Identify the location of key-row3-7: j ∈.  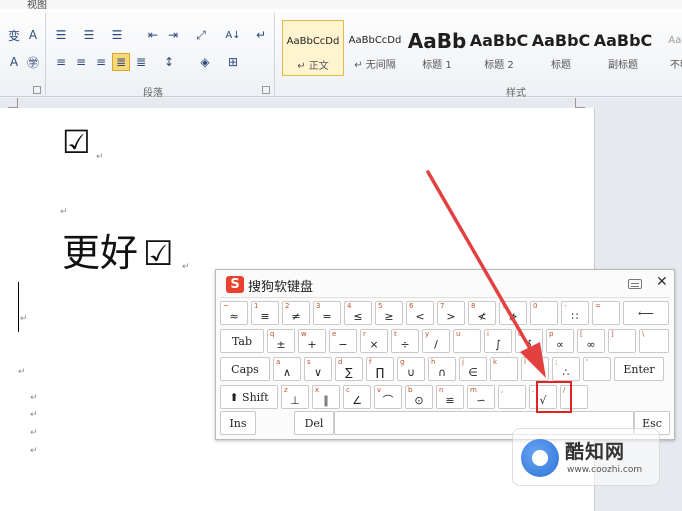
(473, 369).